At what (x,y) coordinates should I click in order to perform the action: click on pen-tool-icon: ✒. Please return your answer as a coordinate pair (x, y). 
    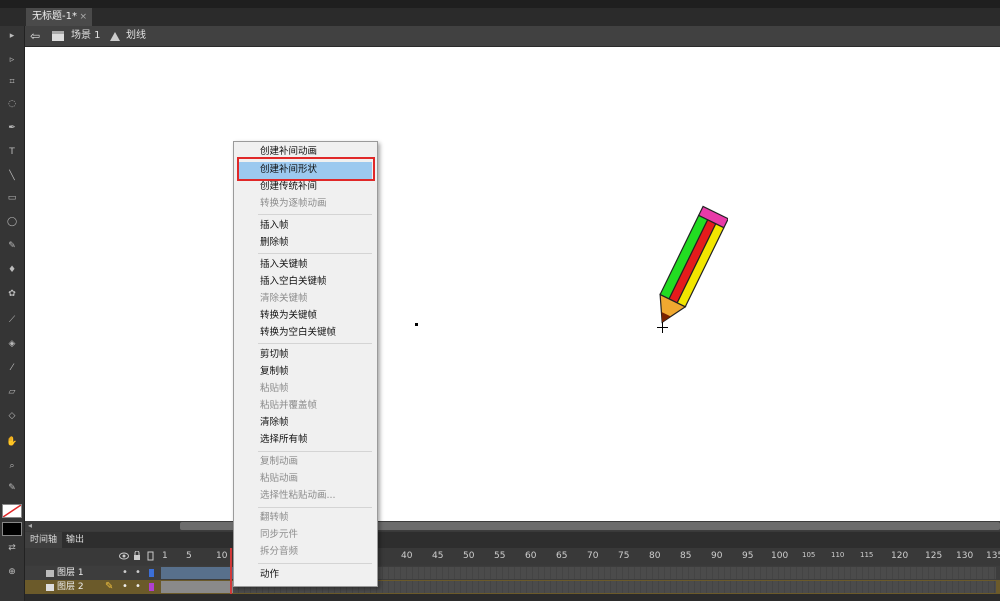
    Looking at the image, I should click on (12, 128).